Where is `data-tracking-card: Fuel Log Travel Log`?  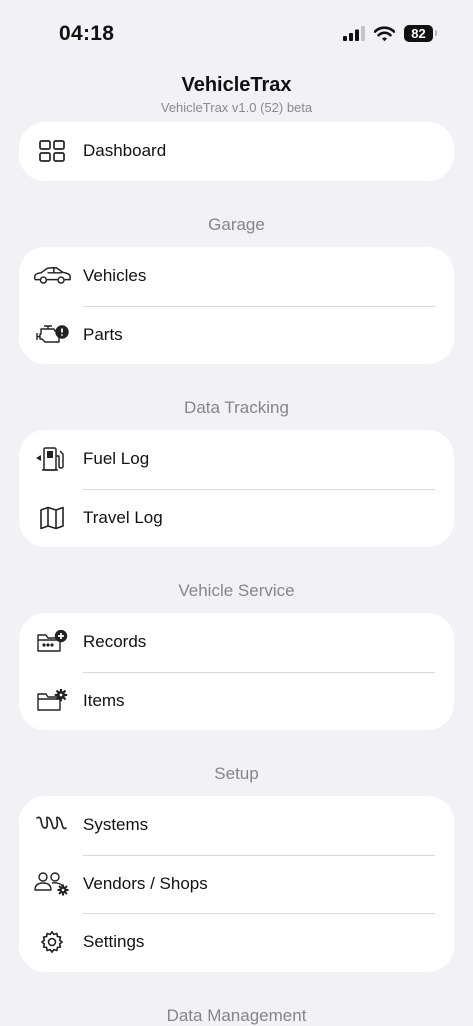 data-tracking-card: Fuel Log Travel Log is located at coordinates (236, 488).